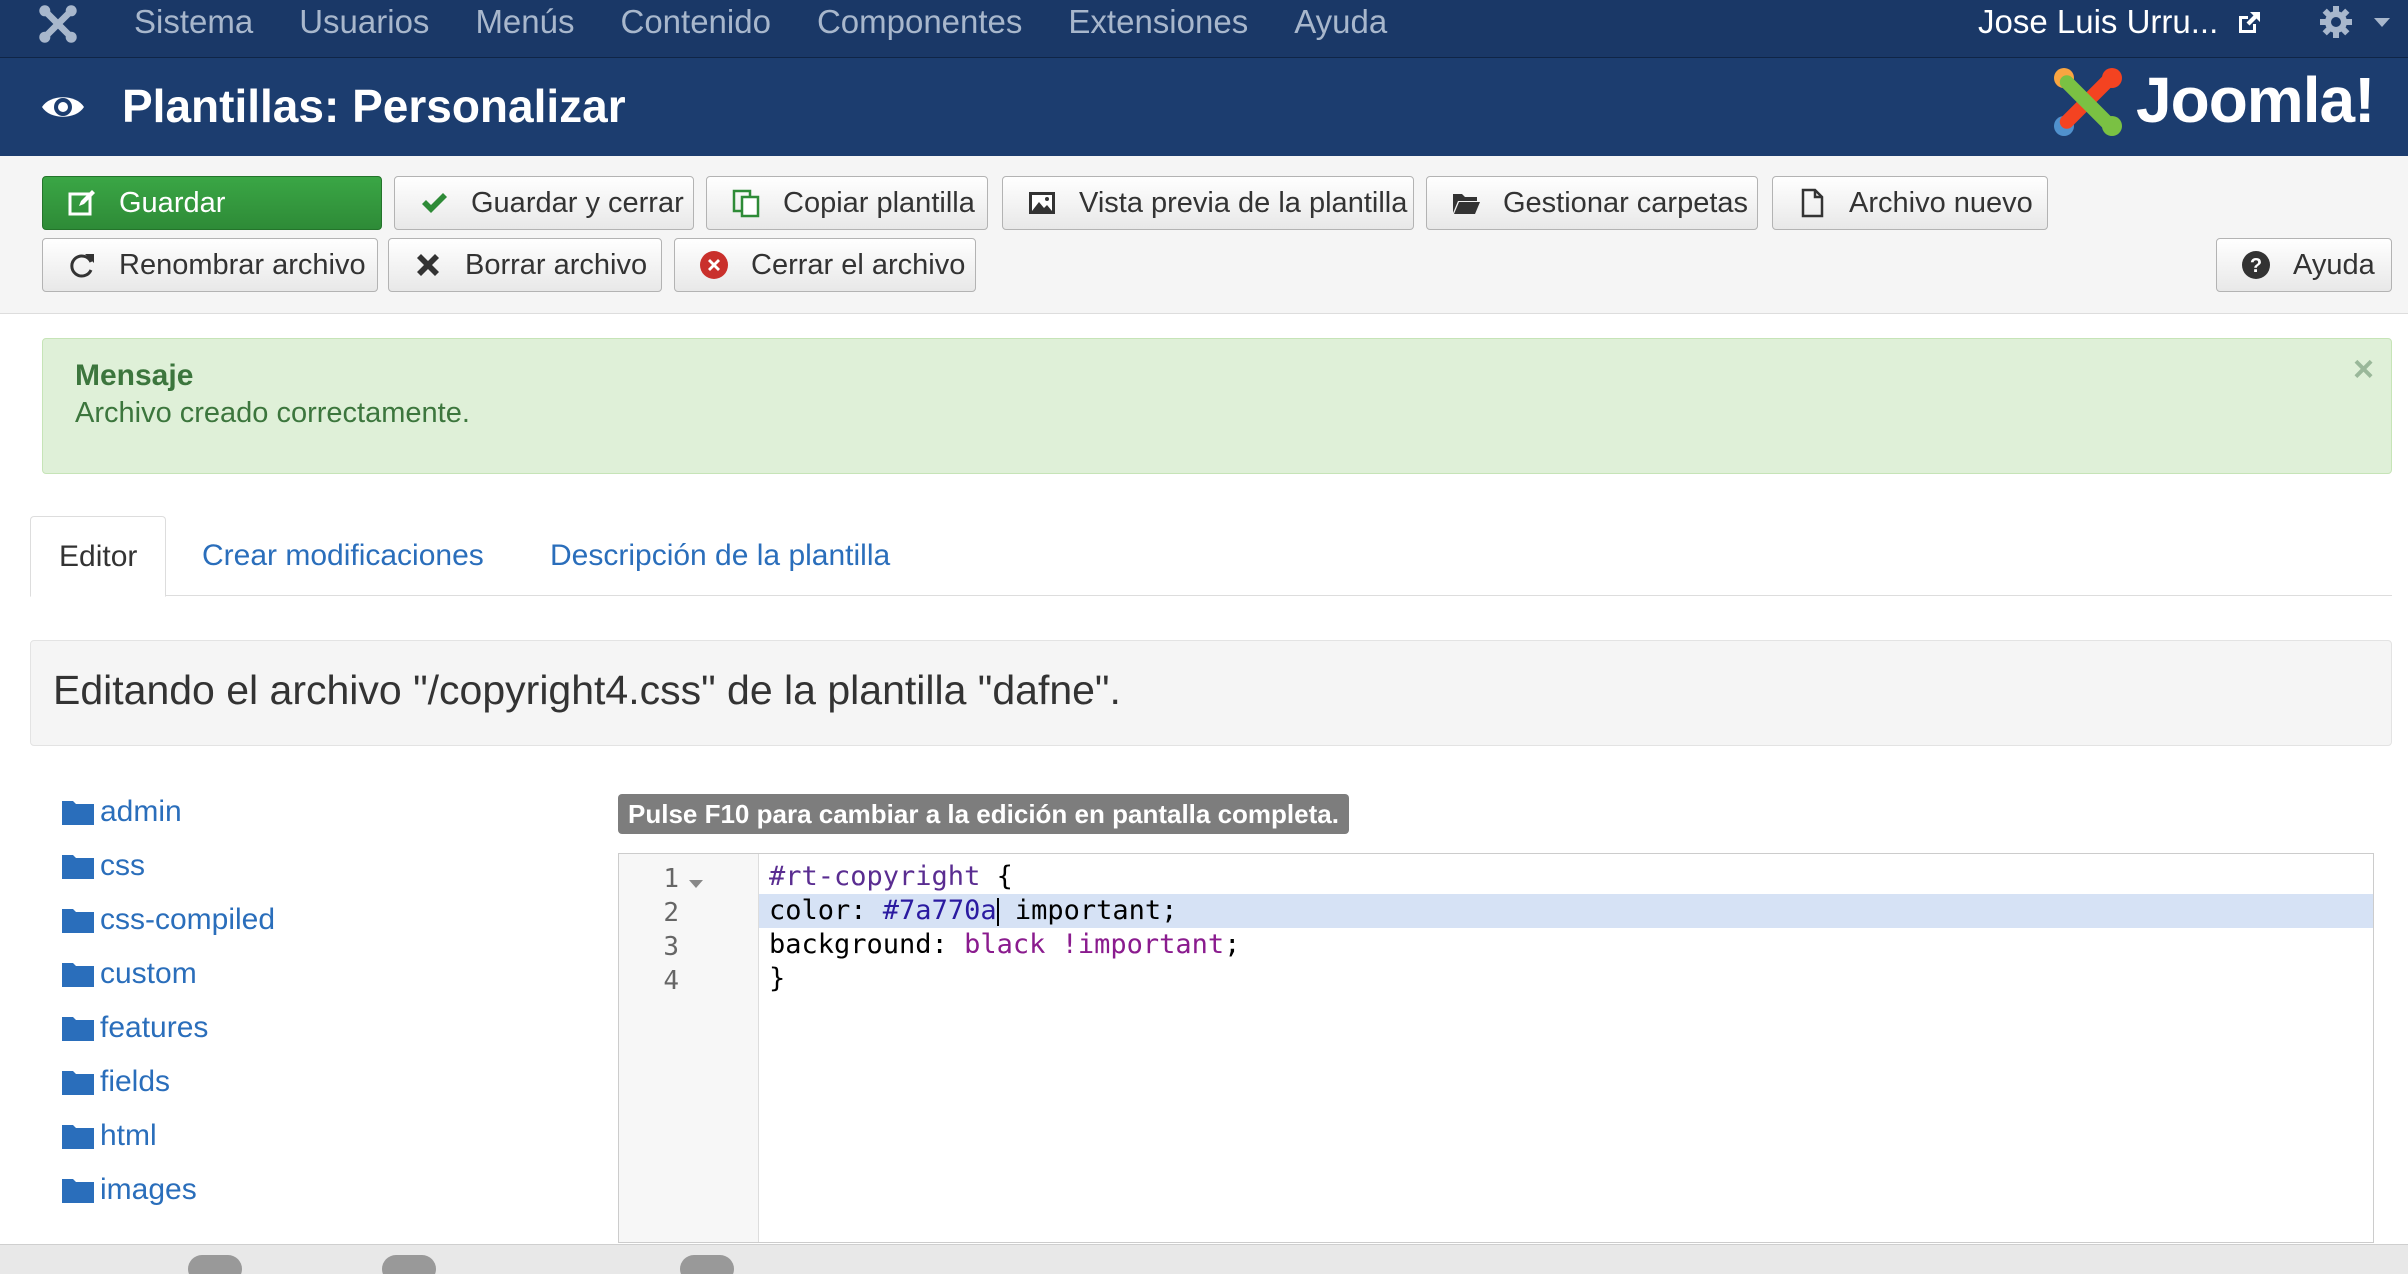 Image resolution: width=2408 pixels, height=1274 pixels. I want to click on folder-fields: fields, so click(116, 1082).